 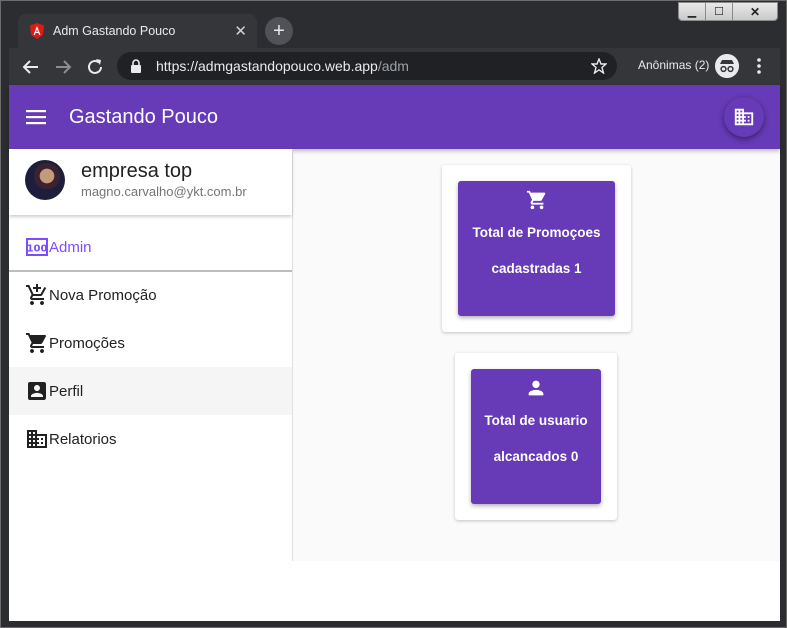 I want to click on back-arrow-icon, so click(x=31, y=67).